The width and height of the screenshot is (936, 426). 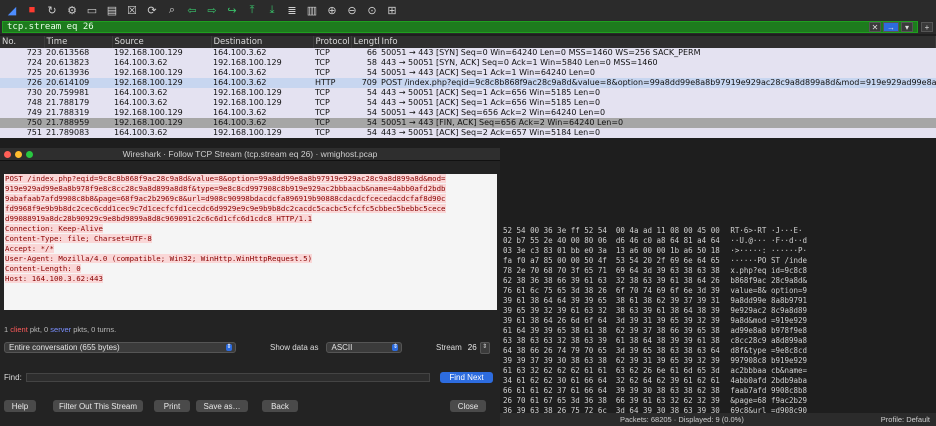 I want to click on packet-cell-src: 192.168.100.129, so click(x=161, y=73).